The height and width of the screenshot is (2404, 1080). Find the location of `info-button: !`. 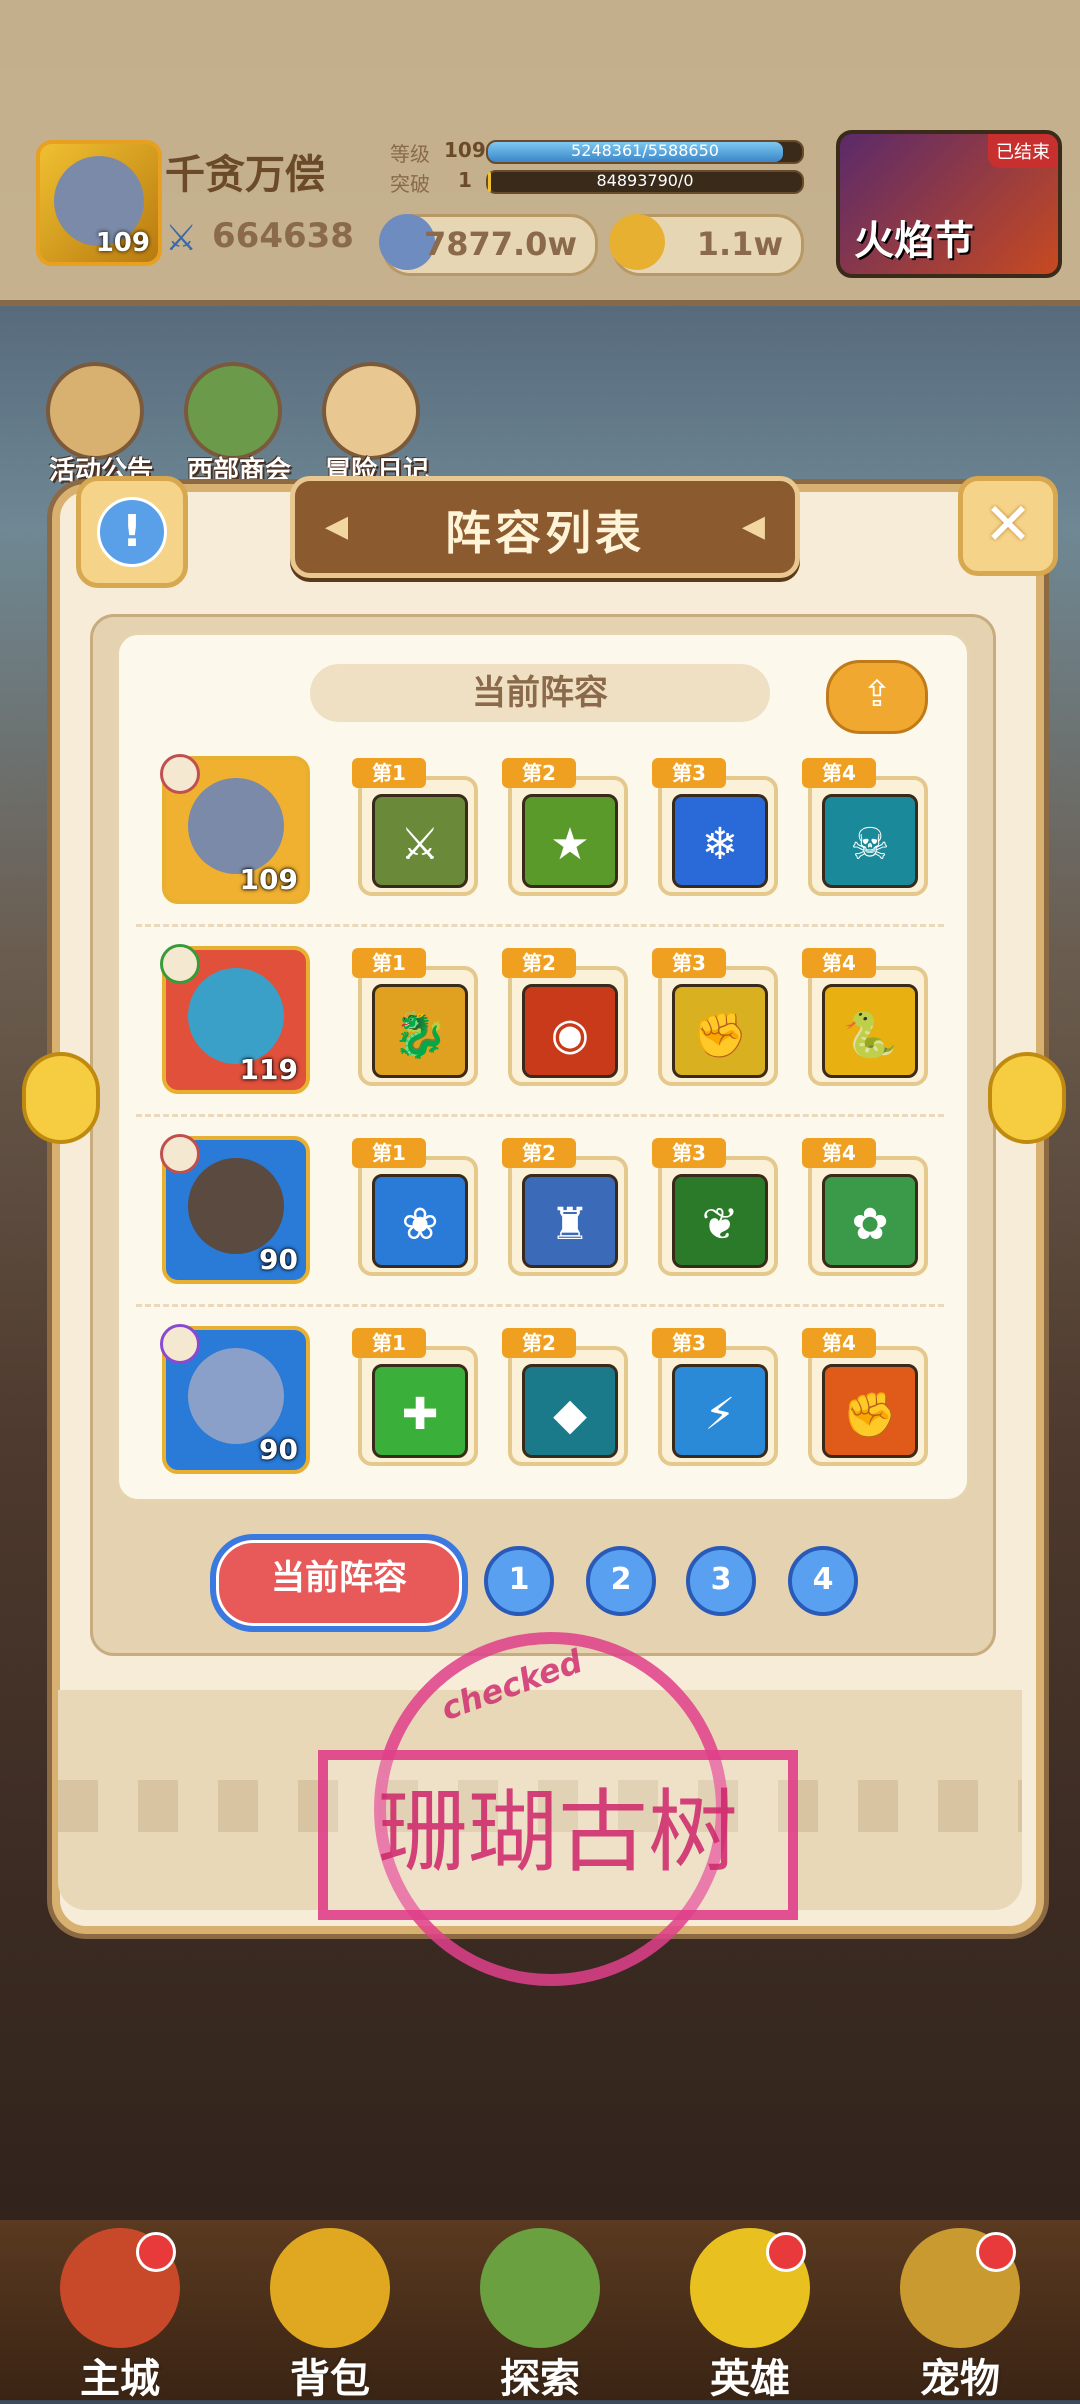

info-button: ! is located at coordinates (132, 532).